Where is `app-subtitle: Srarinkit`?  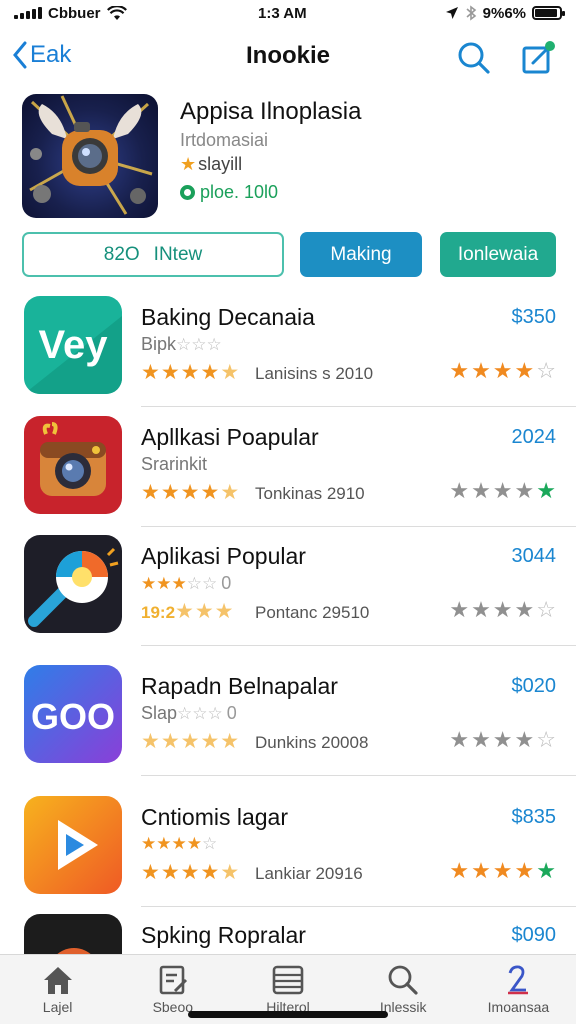
app-subtitle: Srarinkit is located at coordinates (174, 464).